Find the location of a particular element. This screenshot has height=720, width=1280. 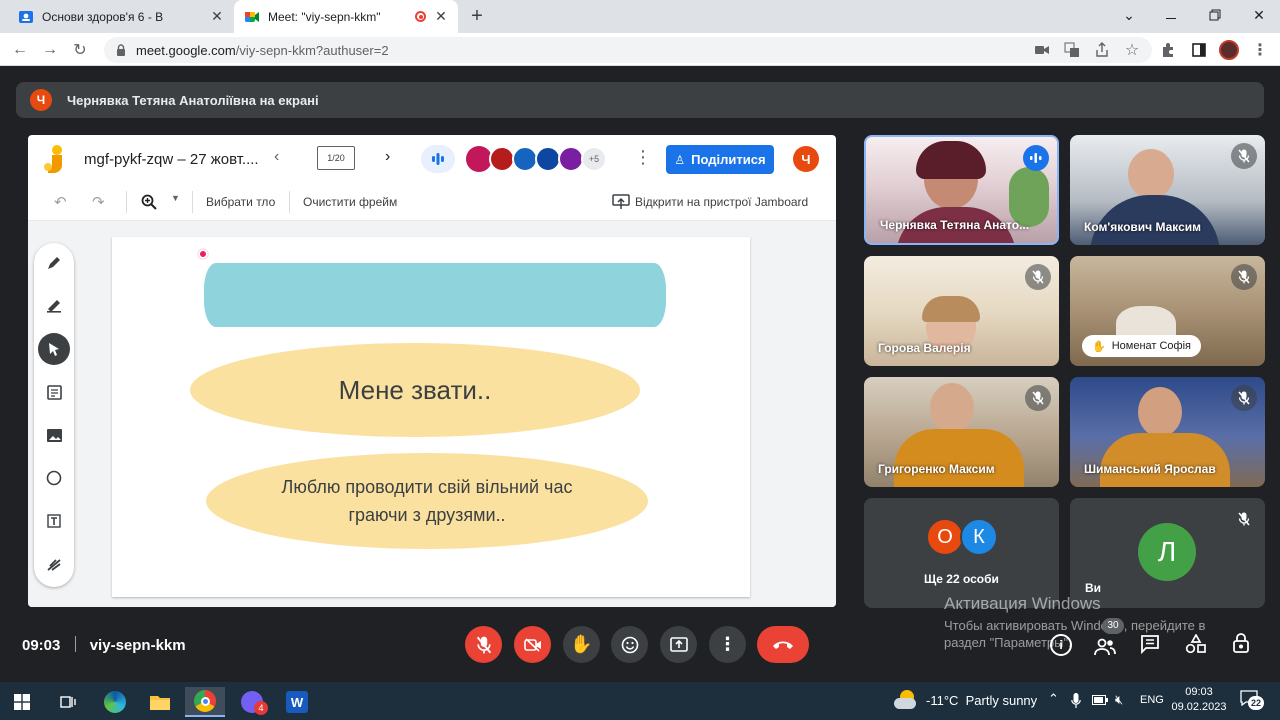

camera-toggle-button is located at coordinates (532, 644).